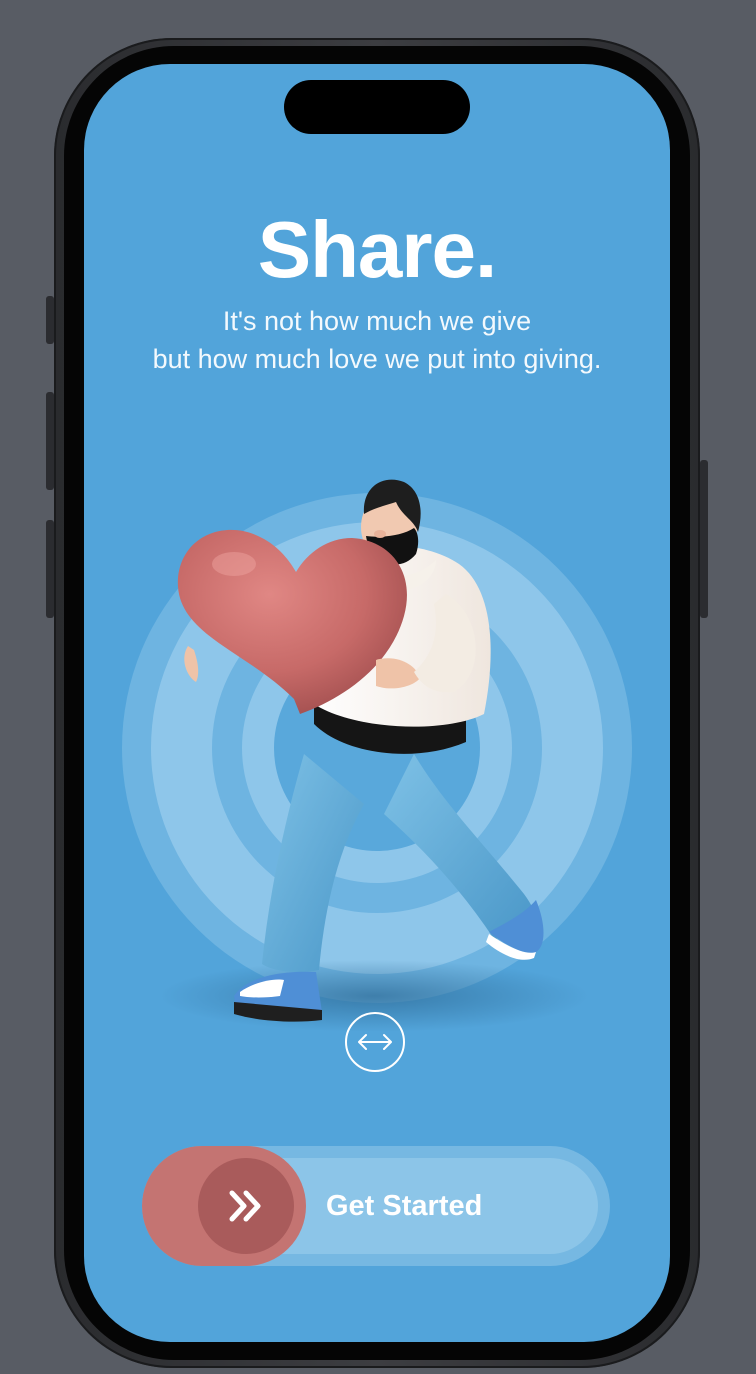  I want to click on double-chevron-right-icon, so click(245, 1206).